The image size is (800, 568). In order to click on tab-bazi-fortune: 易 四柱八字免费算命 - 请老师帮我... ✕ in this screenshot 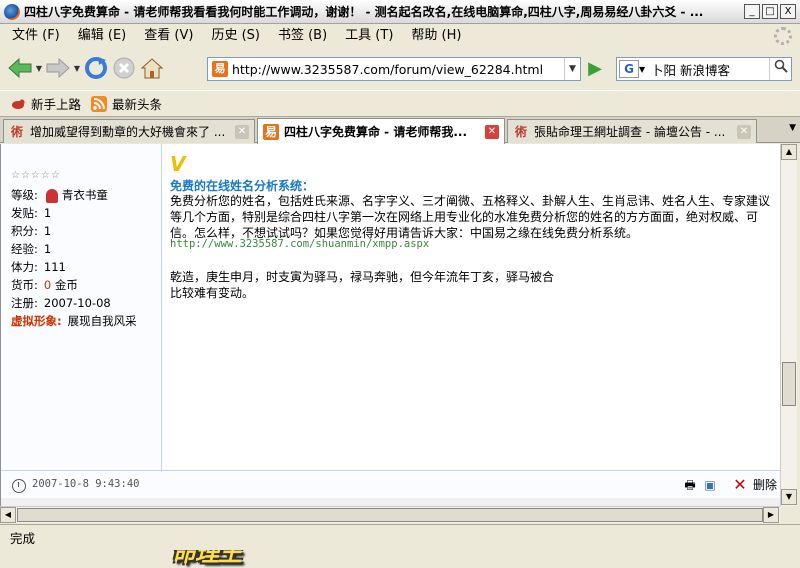, I will do `click(381, 131)`.